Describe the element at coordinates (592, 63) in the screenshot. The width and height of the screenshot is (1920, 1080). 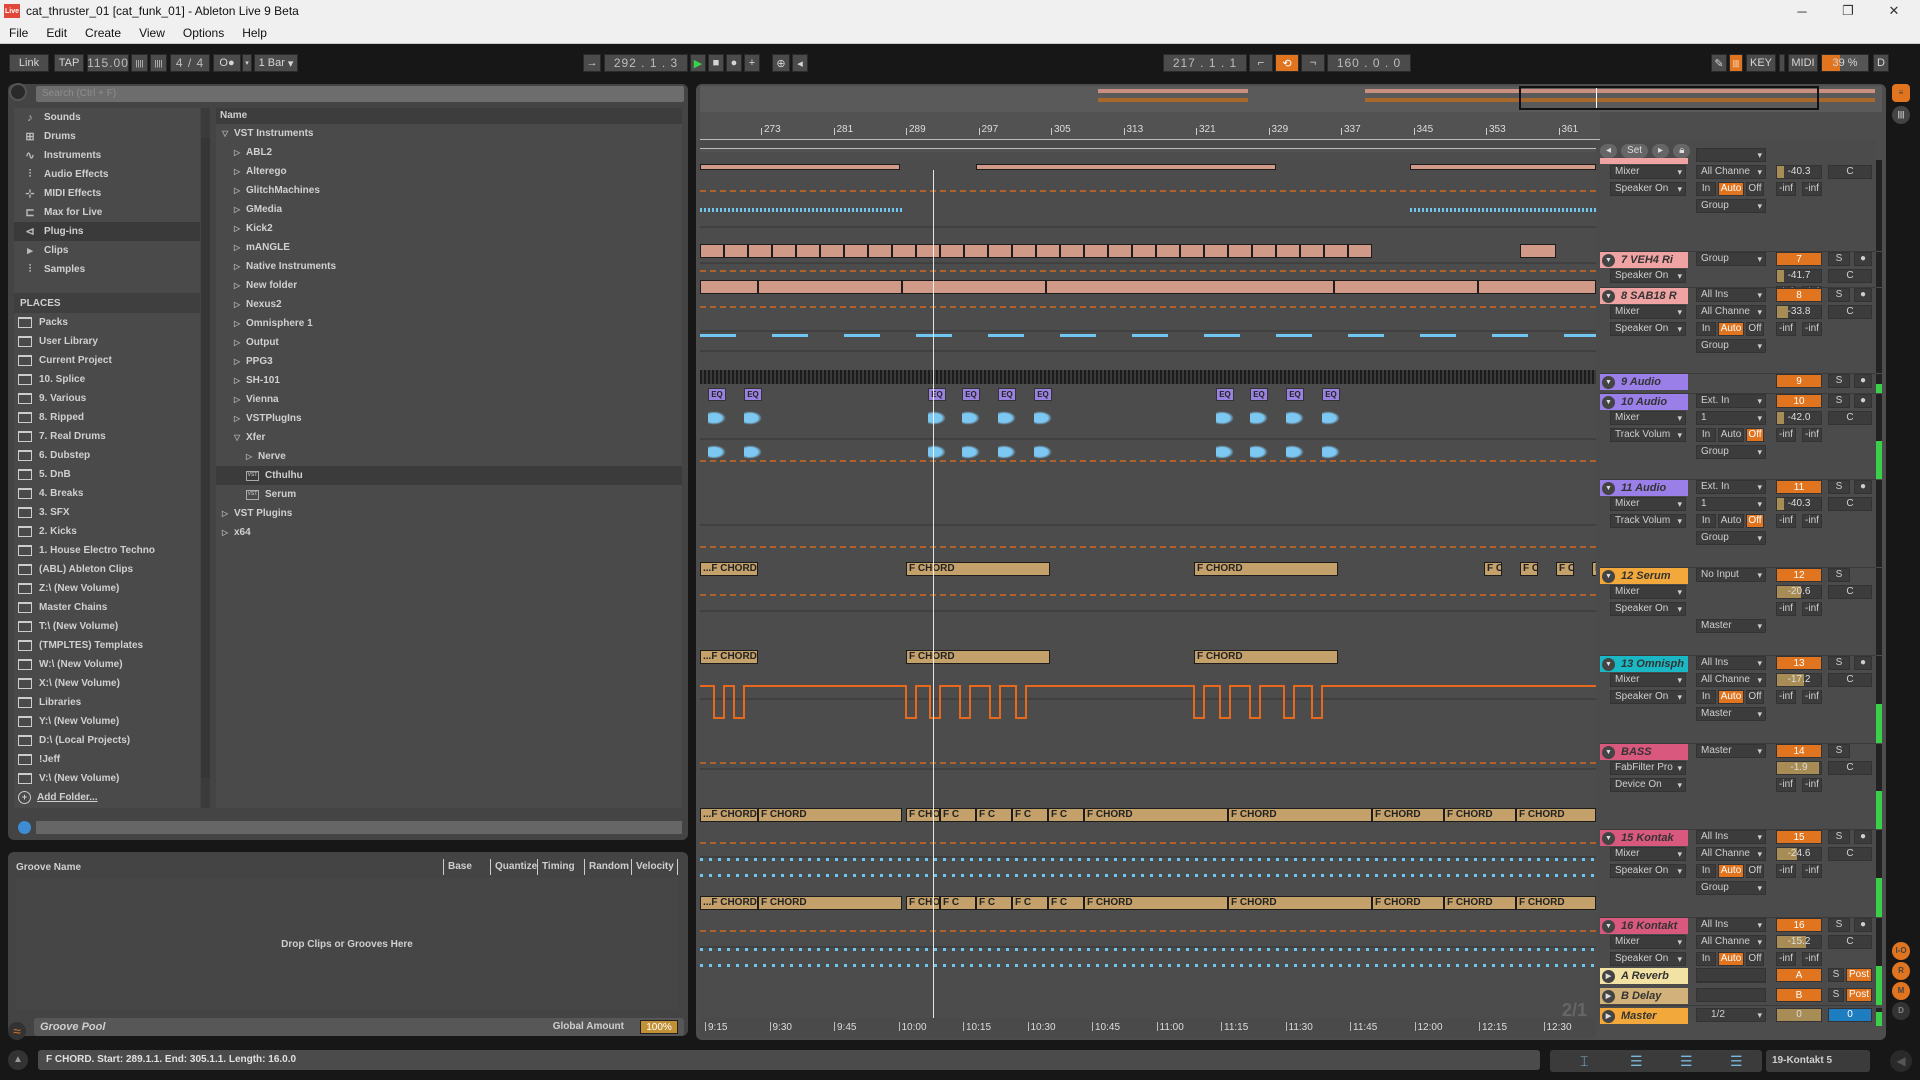
I see `follow-button: →` at that location.